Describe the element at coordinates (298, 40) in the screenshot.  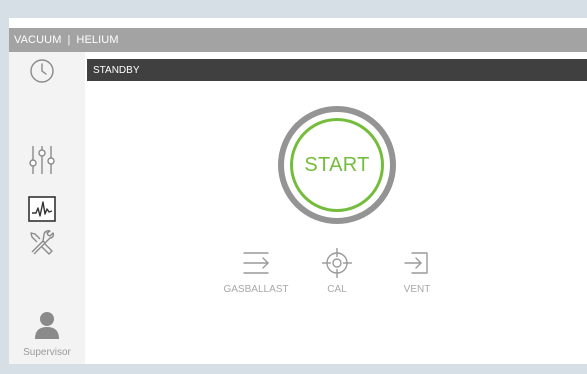
I see `top-bar: VACUUM | HELIUM` at that location.